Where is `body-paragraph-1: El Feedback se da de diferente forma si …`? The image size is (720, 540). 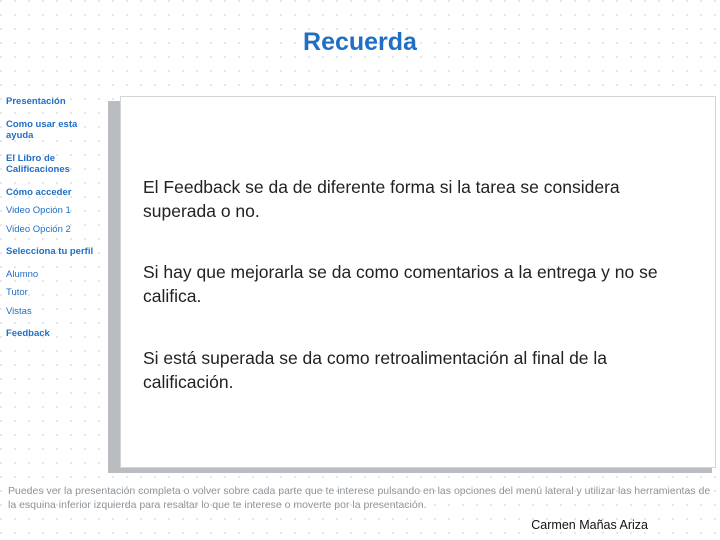 body-paragraph-1: El Feedback se da de diferente forma si … is located at coordinates (381, 199).